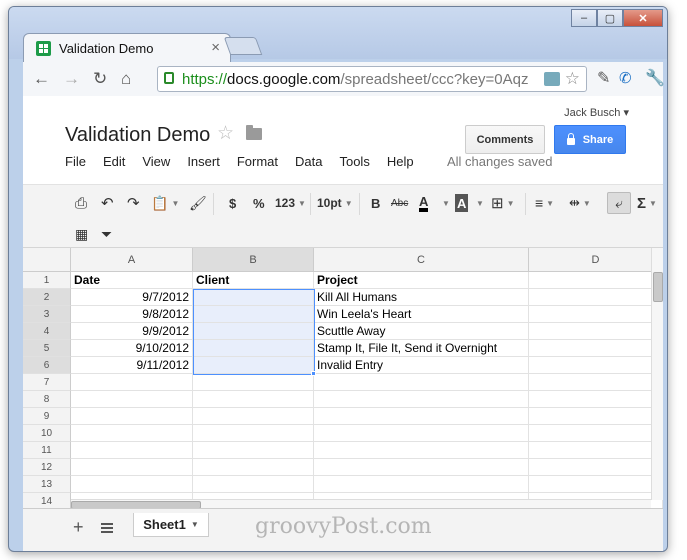  I want to click on cell-c1: Project, so click(421, 280).